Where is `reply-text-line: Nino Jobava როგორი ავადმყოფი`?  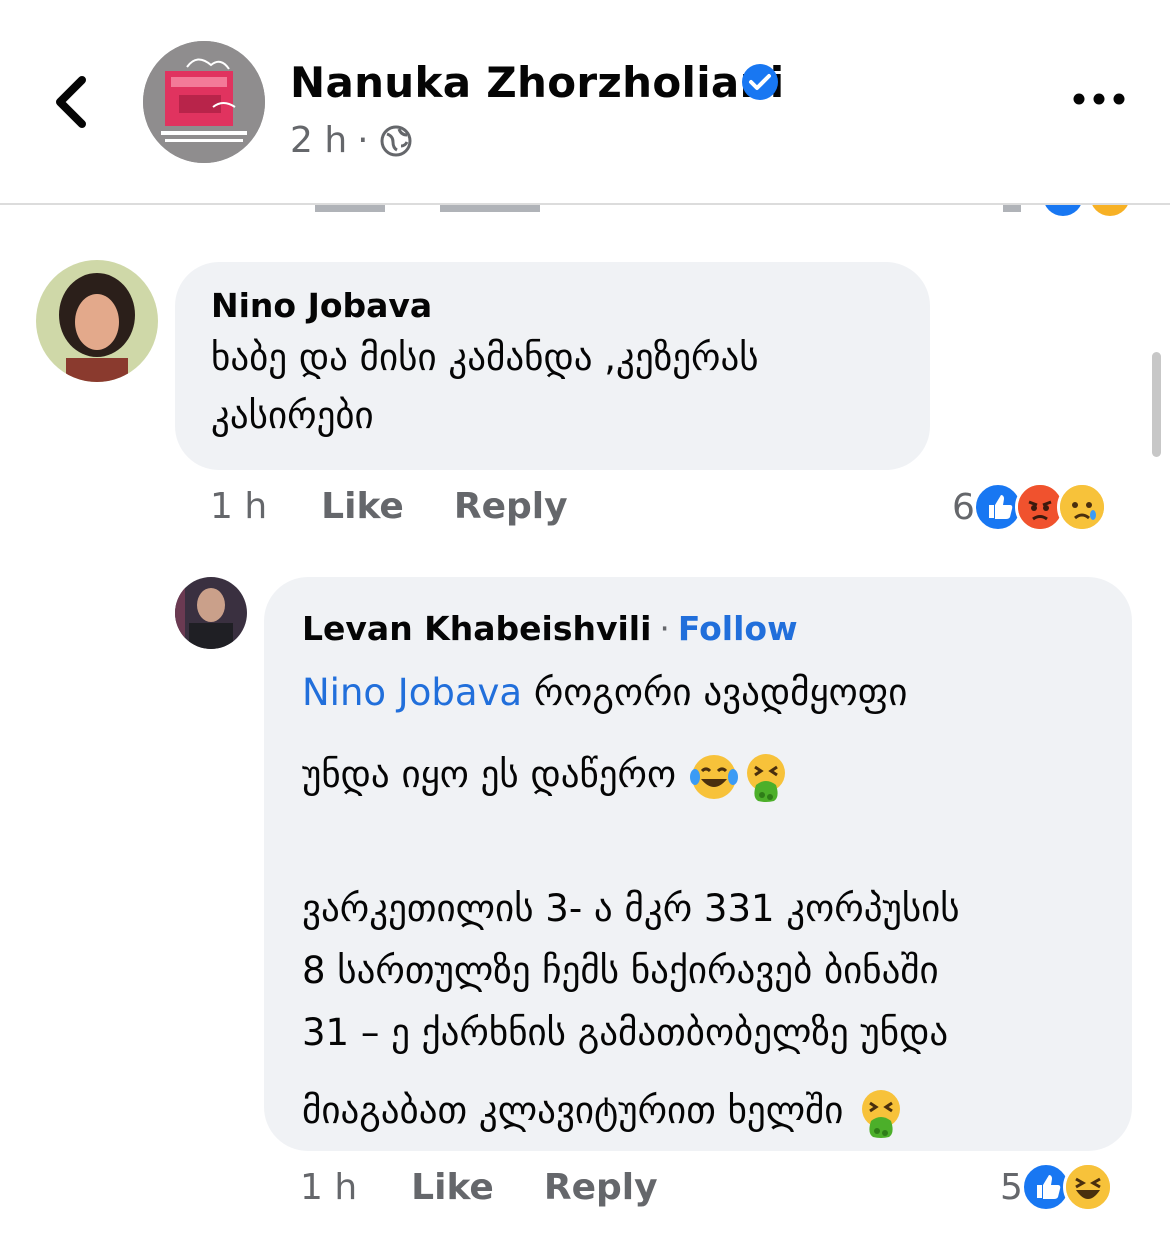
reply-text-line: Nino Jobava როგორი ავადმყოფი is located at coordinates (698, 693).